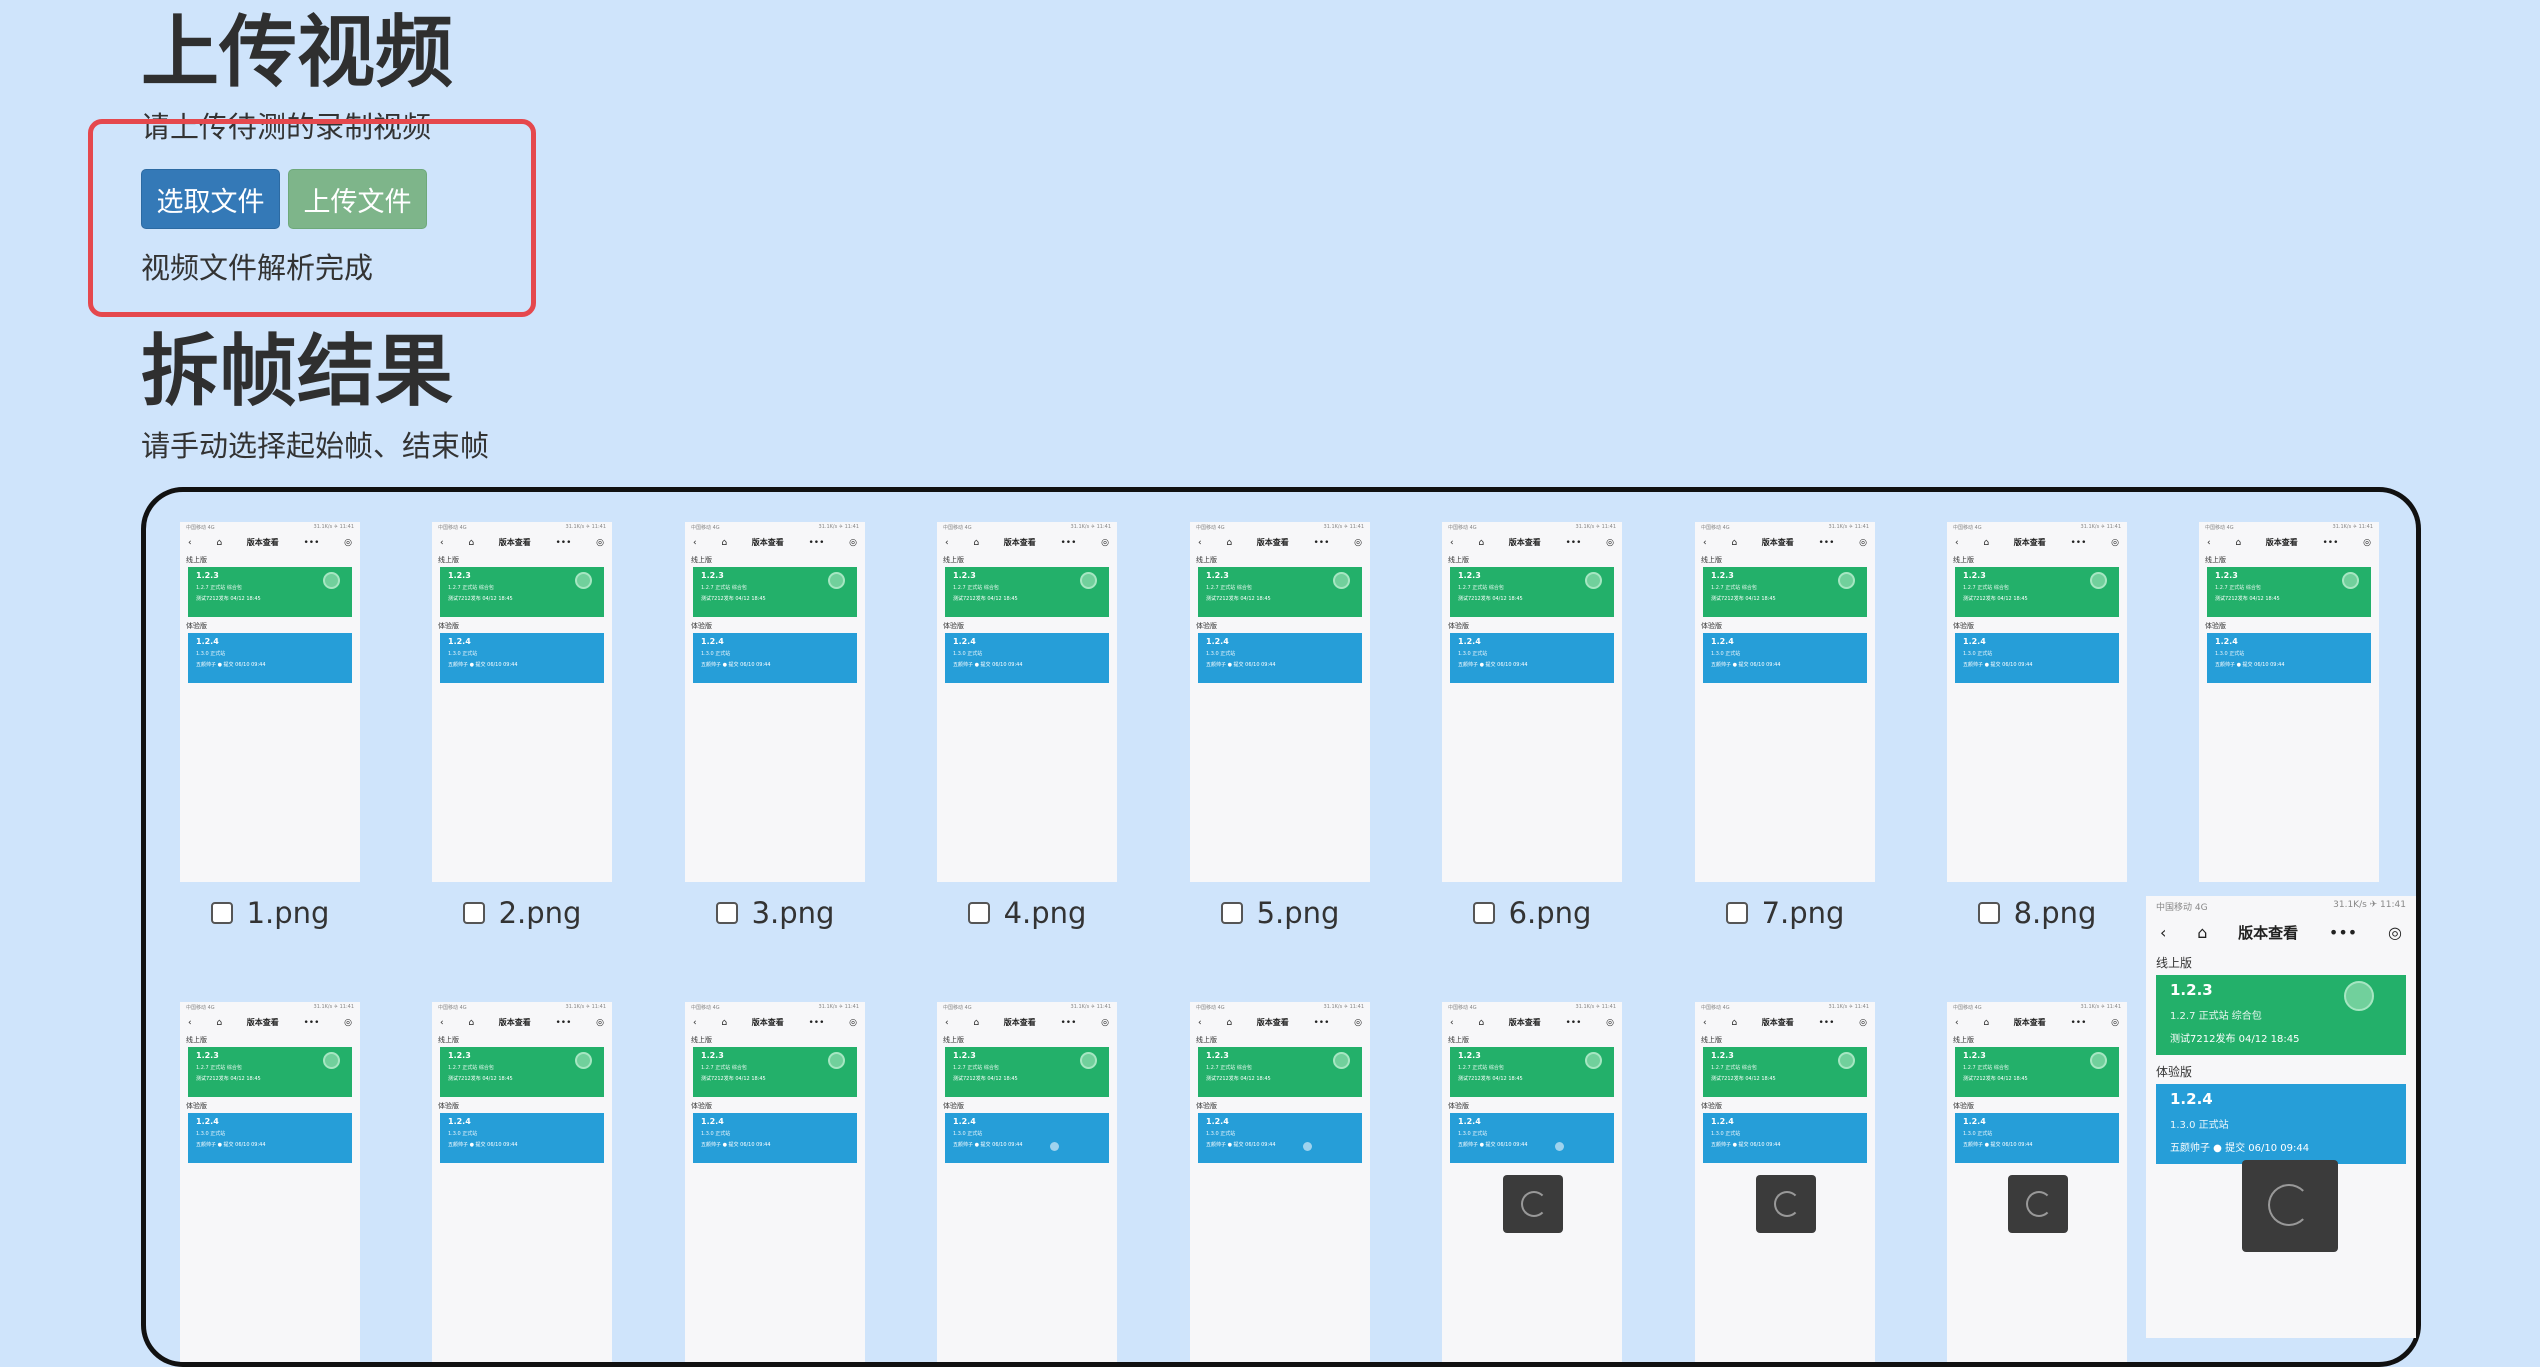 This screenshot has height=1367, width=2540. I want to click on frame-label: 4.png, so click(1027, 913).